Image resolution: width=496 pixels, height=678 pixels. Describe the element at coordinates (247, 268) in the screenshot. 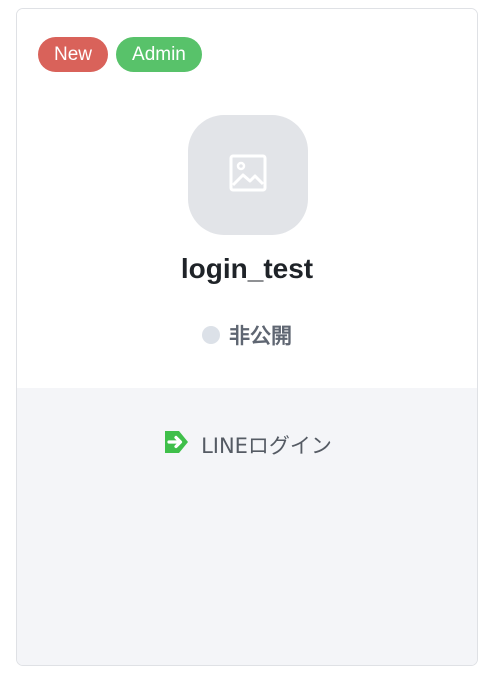

I see `app-name: login_test` at that location.